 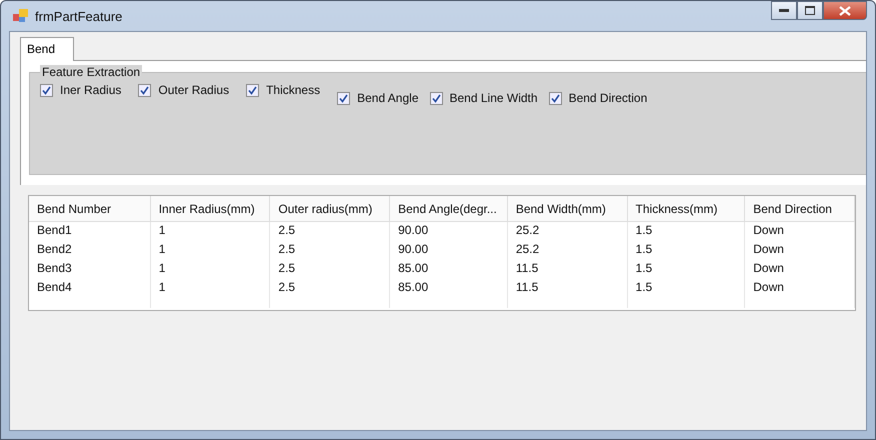 I want to click on maximize-button, so click(x=810, y=10).